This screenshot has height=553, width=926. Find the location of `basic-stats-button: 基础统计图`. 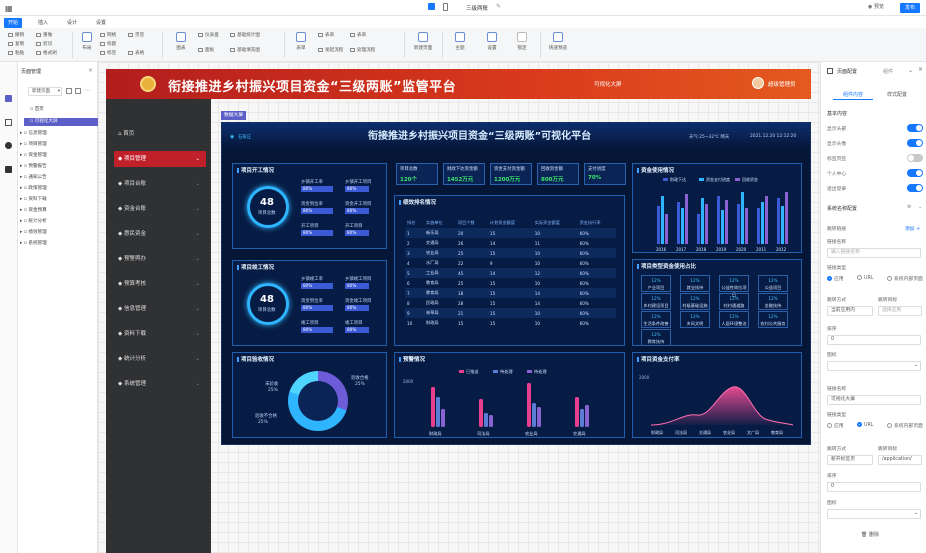

basic-stats-button: 基础统计图 is located at coordinates (245, 36).